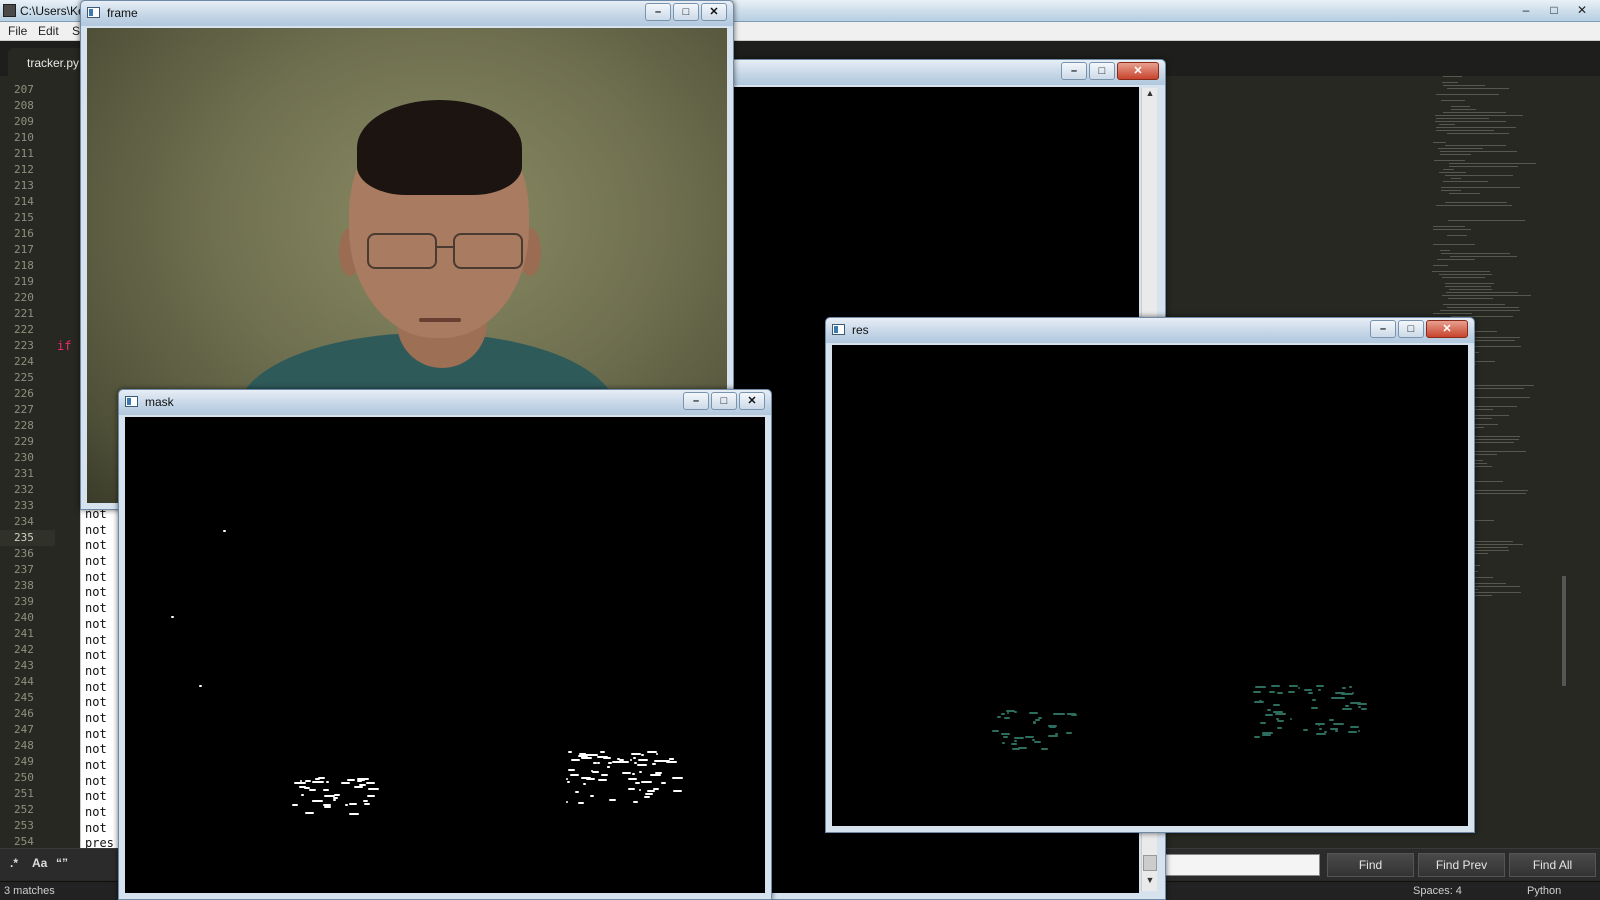 The image size is (1600, 900). I want to click on find-prev-button: Find Prev, so click(1461, 865).